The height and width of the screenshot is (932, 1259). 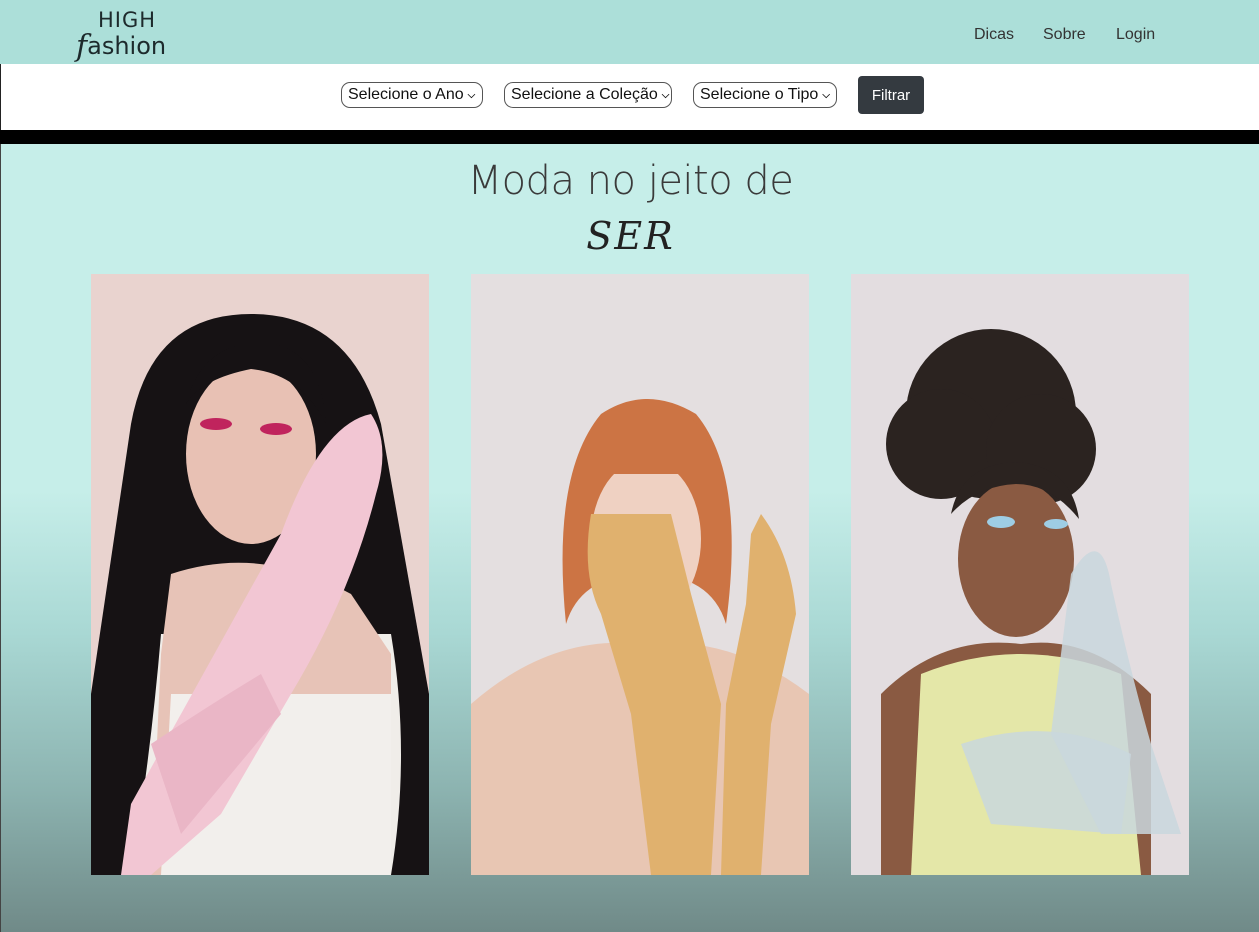 I want to click on nav-link-login: Login, so click(x=1135, y=35).